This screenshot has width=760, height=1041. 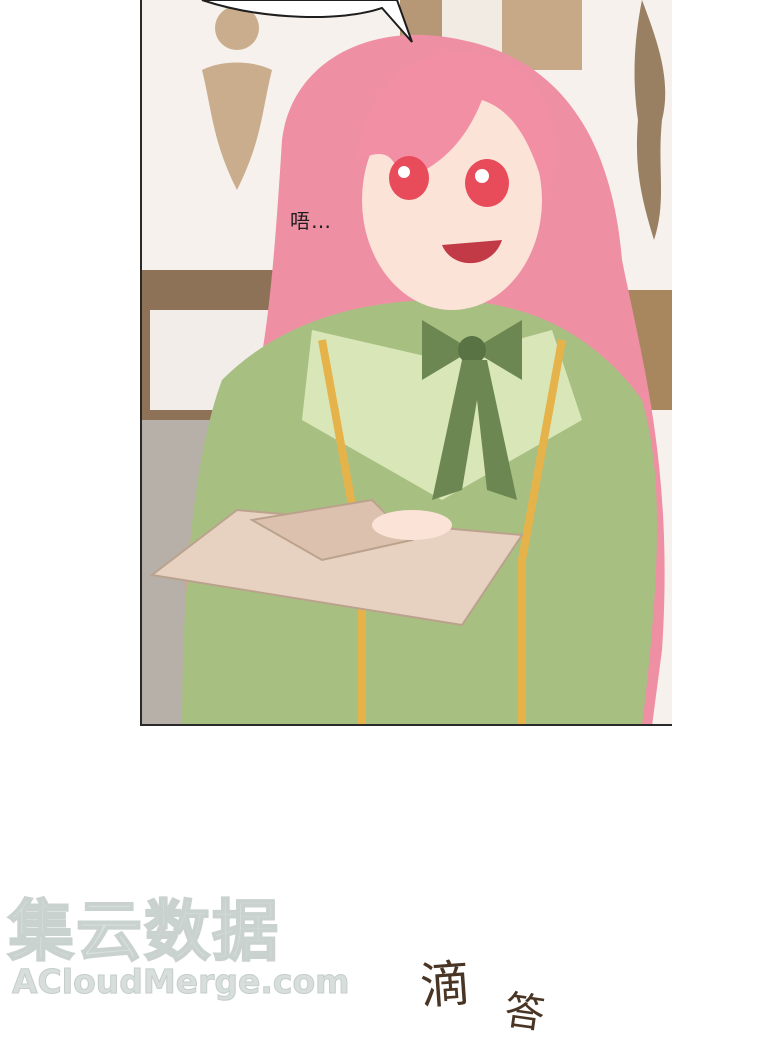 What do you see at coordinates (472, 350) in the screenshot?
I see `bow-knot` at bounding box center [472, 350].